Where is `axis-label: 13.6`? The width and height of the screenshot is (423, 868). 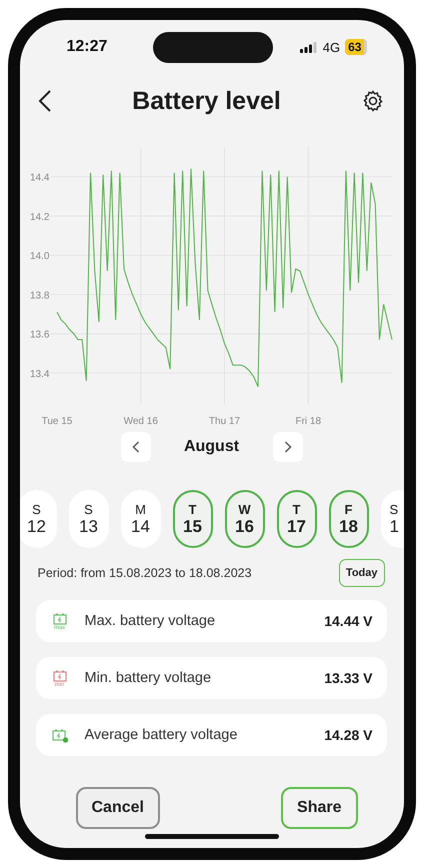 axis-label: 13.6 is located at coordinates (39, 335).